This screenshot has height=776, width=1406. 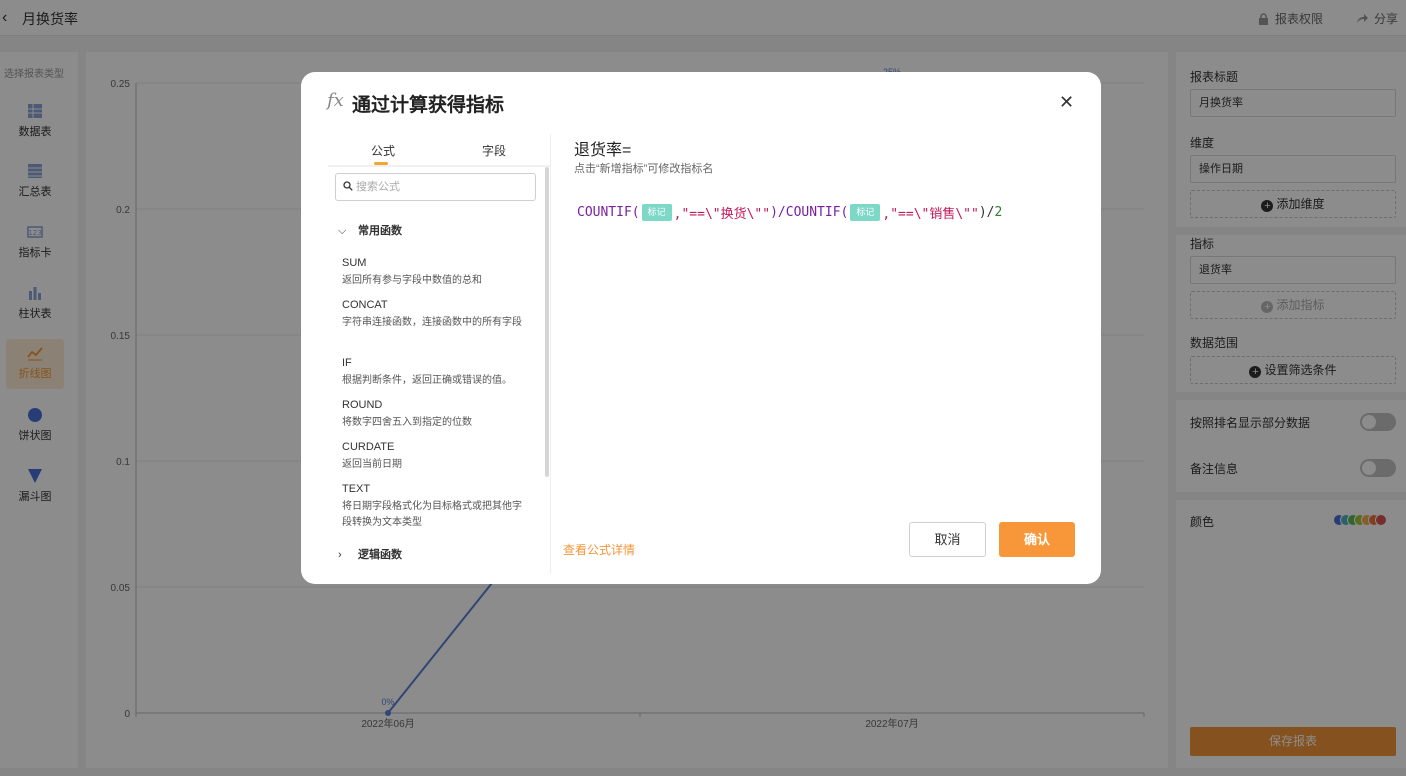 I want to click on function-desc: 返回当前日期, so click(x=372, y=464).